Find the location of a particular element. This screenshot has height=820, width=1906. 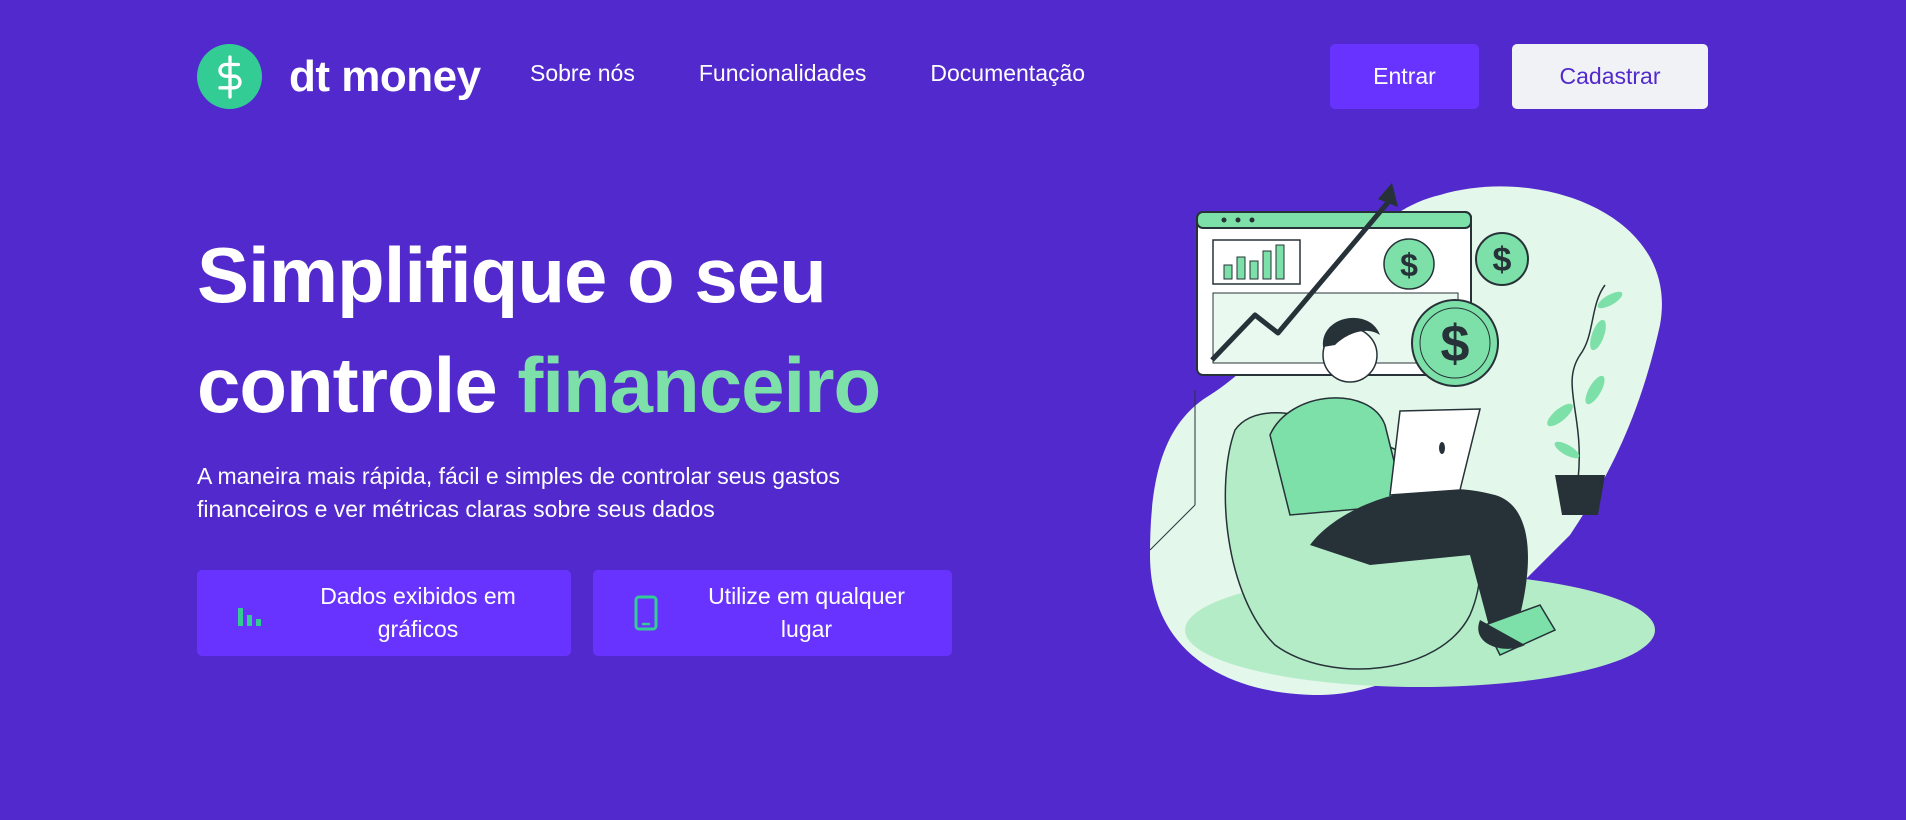

login-button: Entrar is located at coordinates (1404, 76).